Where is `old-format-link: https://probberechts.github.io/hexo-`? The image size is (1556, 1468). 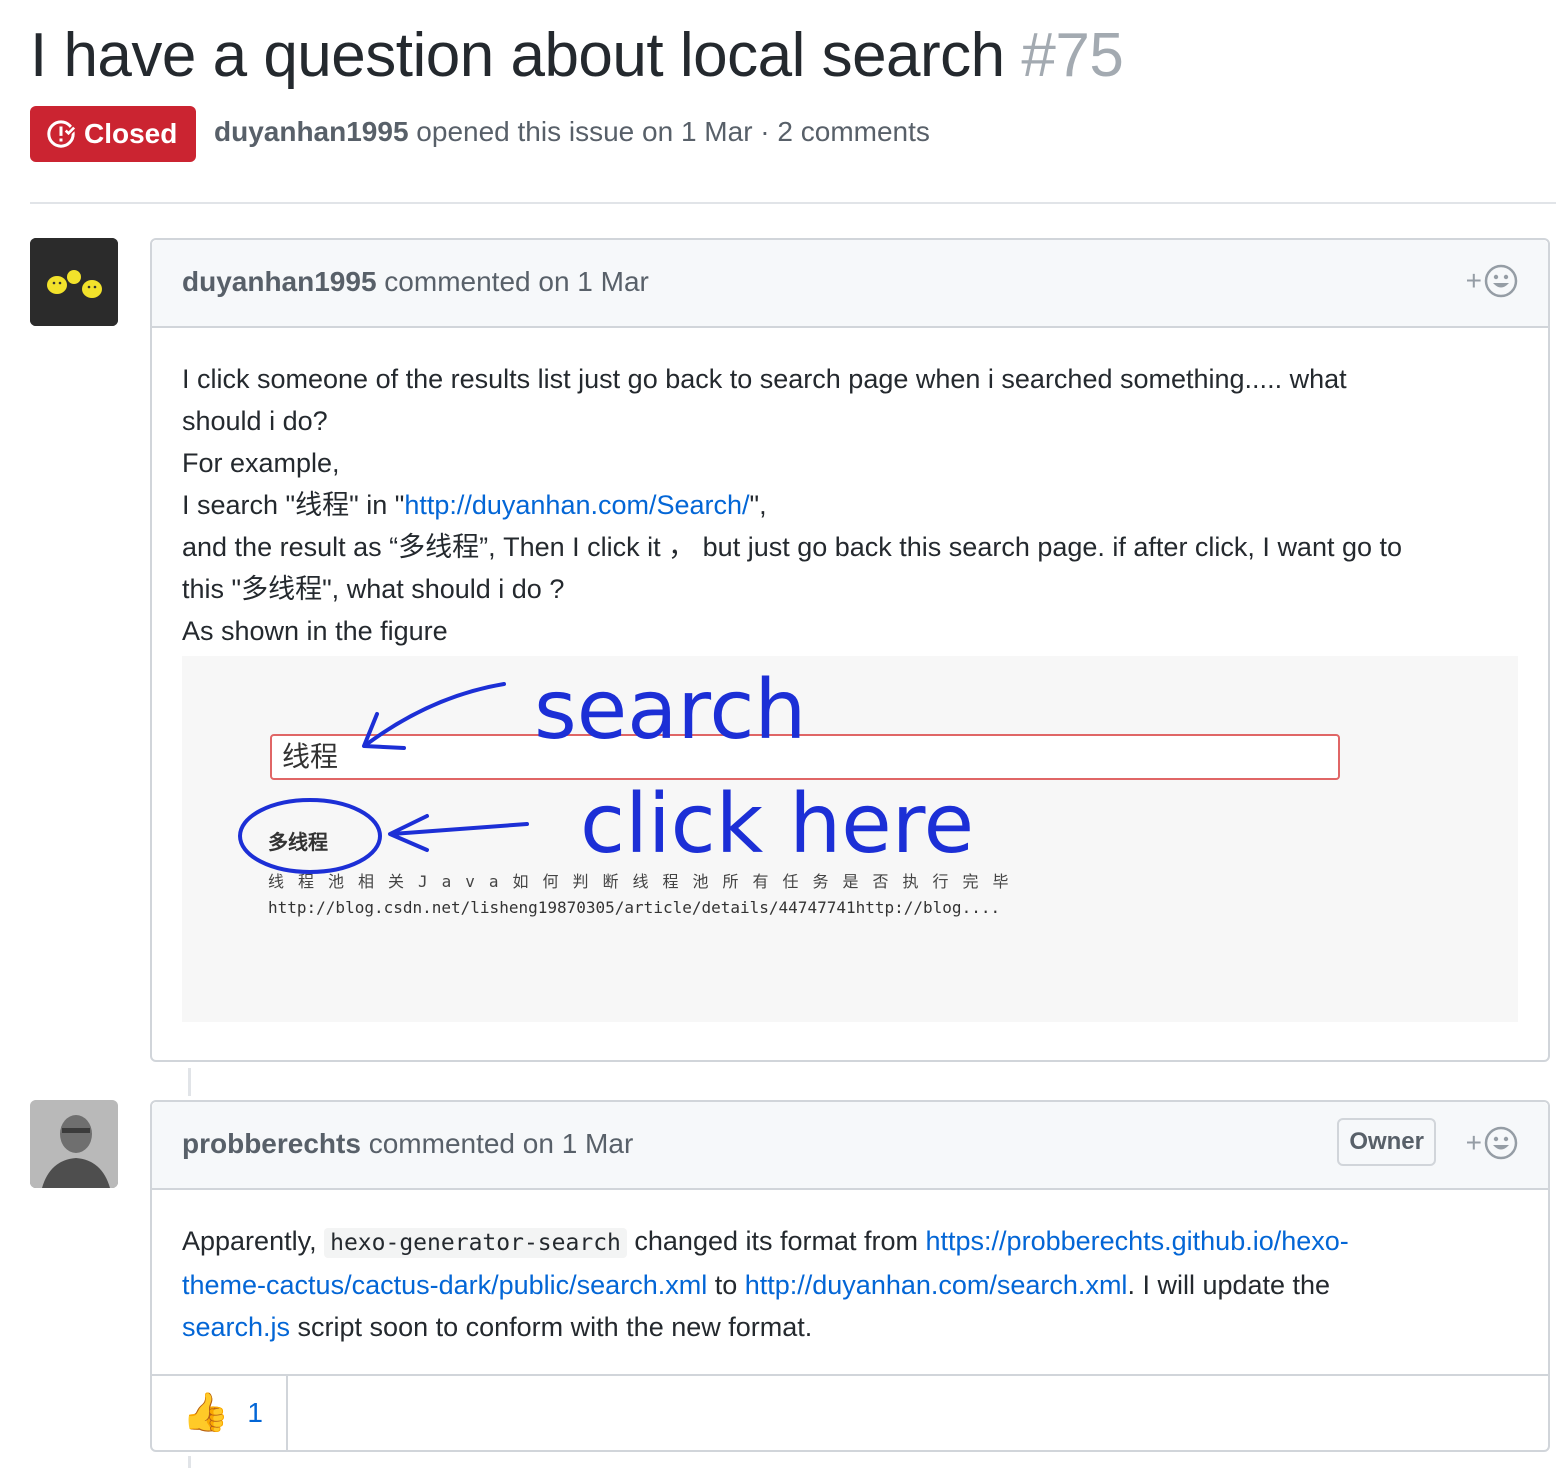
old-format-link: https://probberechts.github.io/hexo- is located at coordinates (1137, 1241).